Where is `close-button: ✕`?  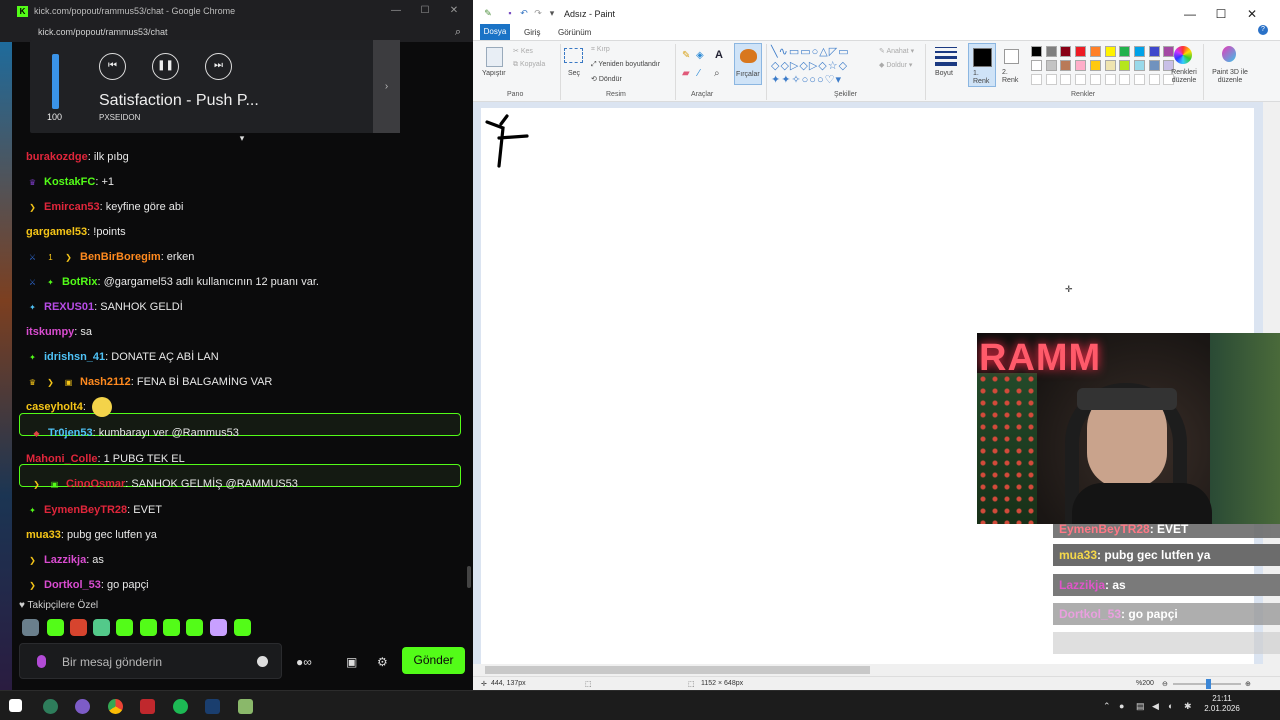
close-button: ✕ is located at coordinates (454, 11).